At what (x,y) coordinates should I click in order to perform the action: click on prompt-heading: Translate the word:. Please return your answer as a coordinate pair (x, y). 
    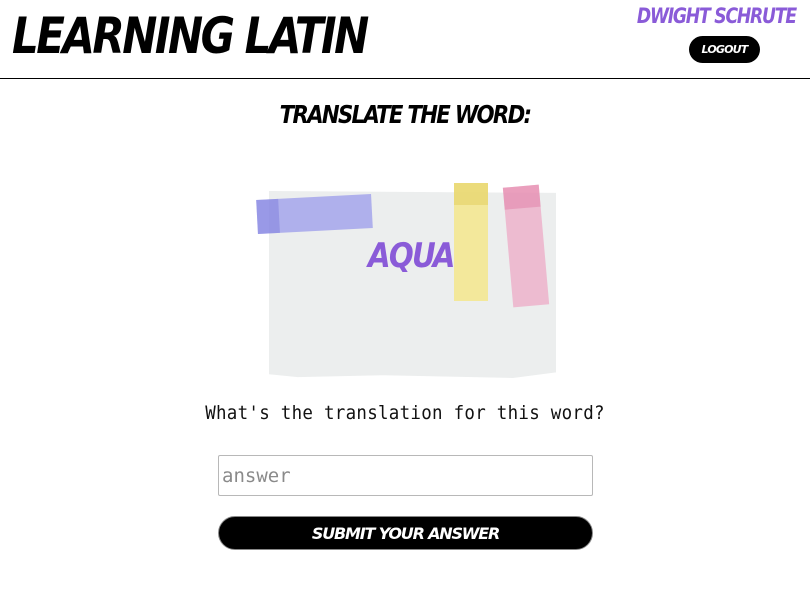
    Looking at the image, I should click on (405, 114).